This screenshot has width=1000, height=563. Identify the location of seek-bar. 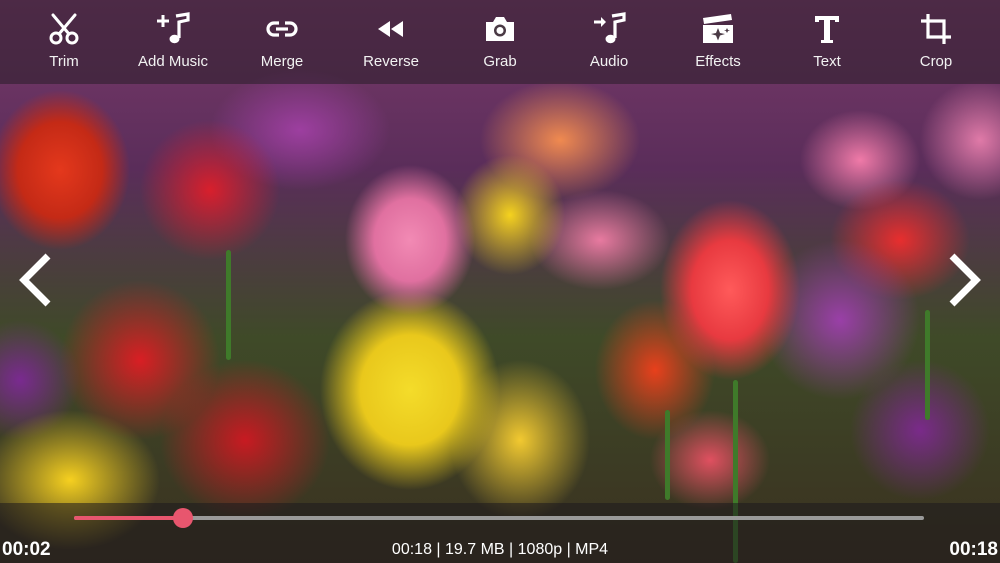
(499, 518).